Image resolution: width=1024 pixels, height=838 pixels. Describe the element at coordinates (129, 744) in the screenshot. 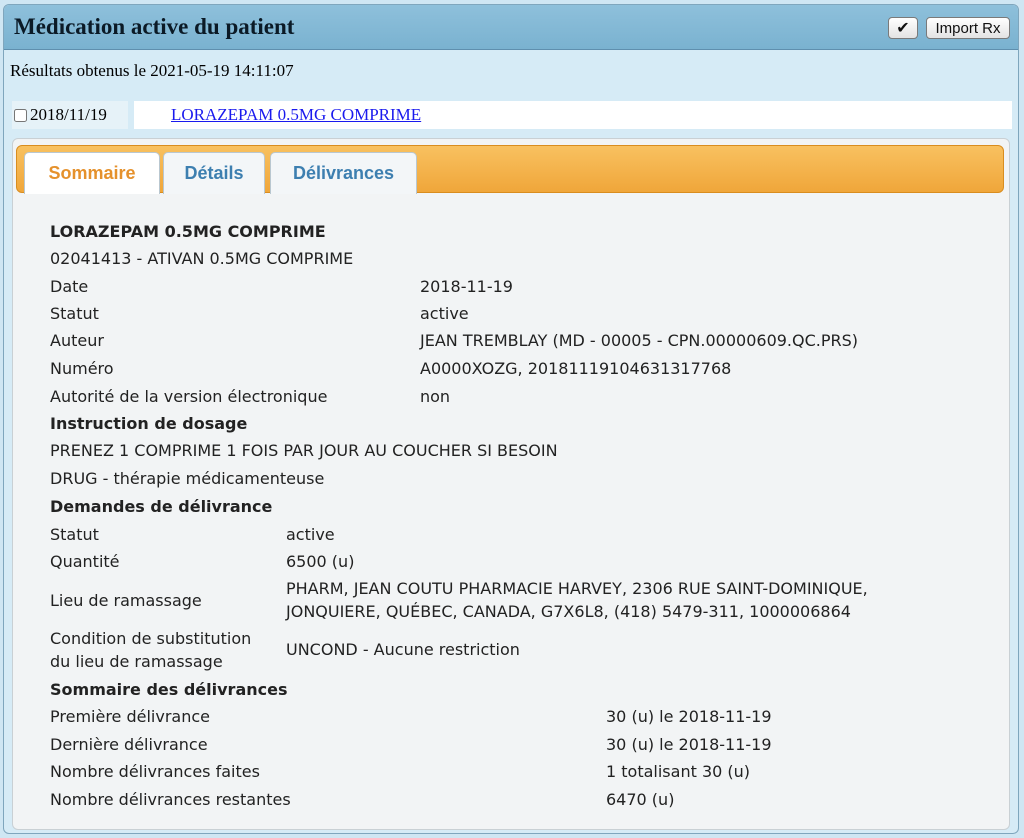

I see `delivery-label-last: Dernière délivrance` at that location.